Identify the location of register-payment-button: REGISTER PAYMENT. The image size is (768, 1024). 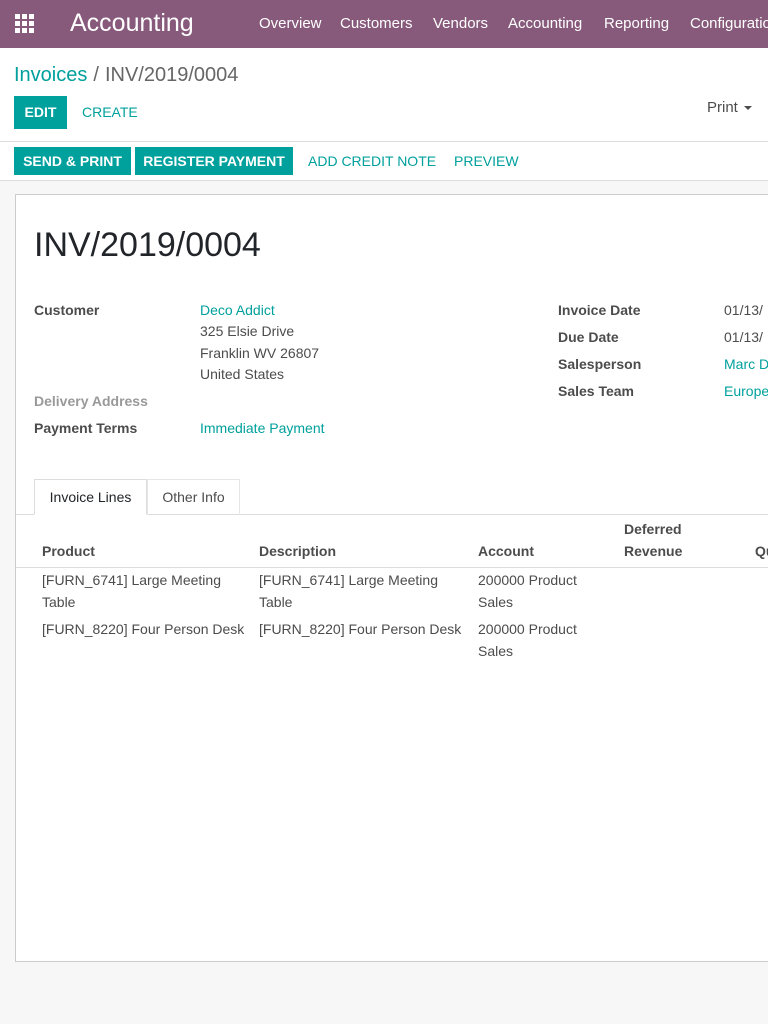
(214, 161).